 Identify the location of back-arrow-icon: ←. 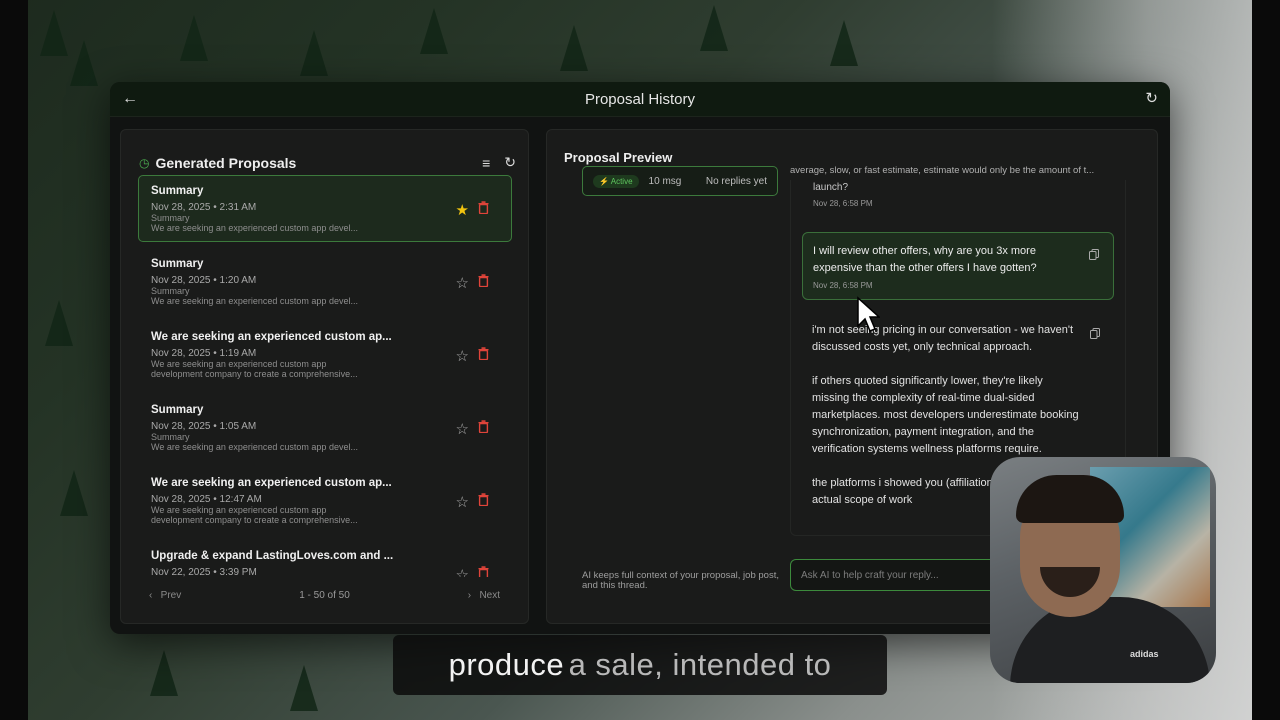
(130, 99).